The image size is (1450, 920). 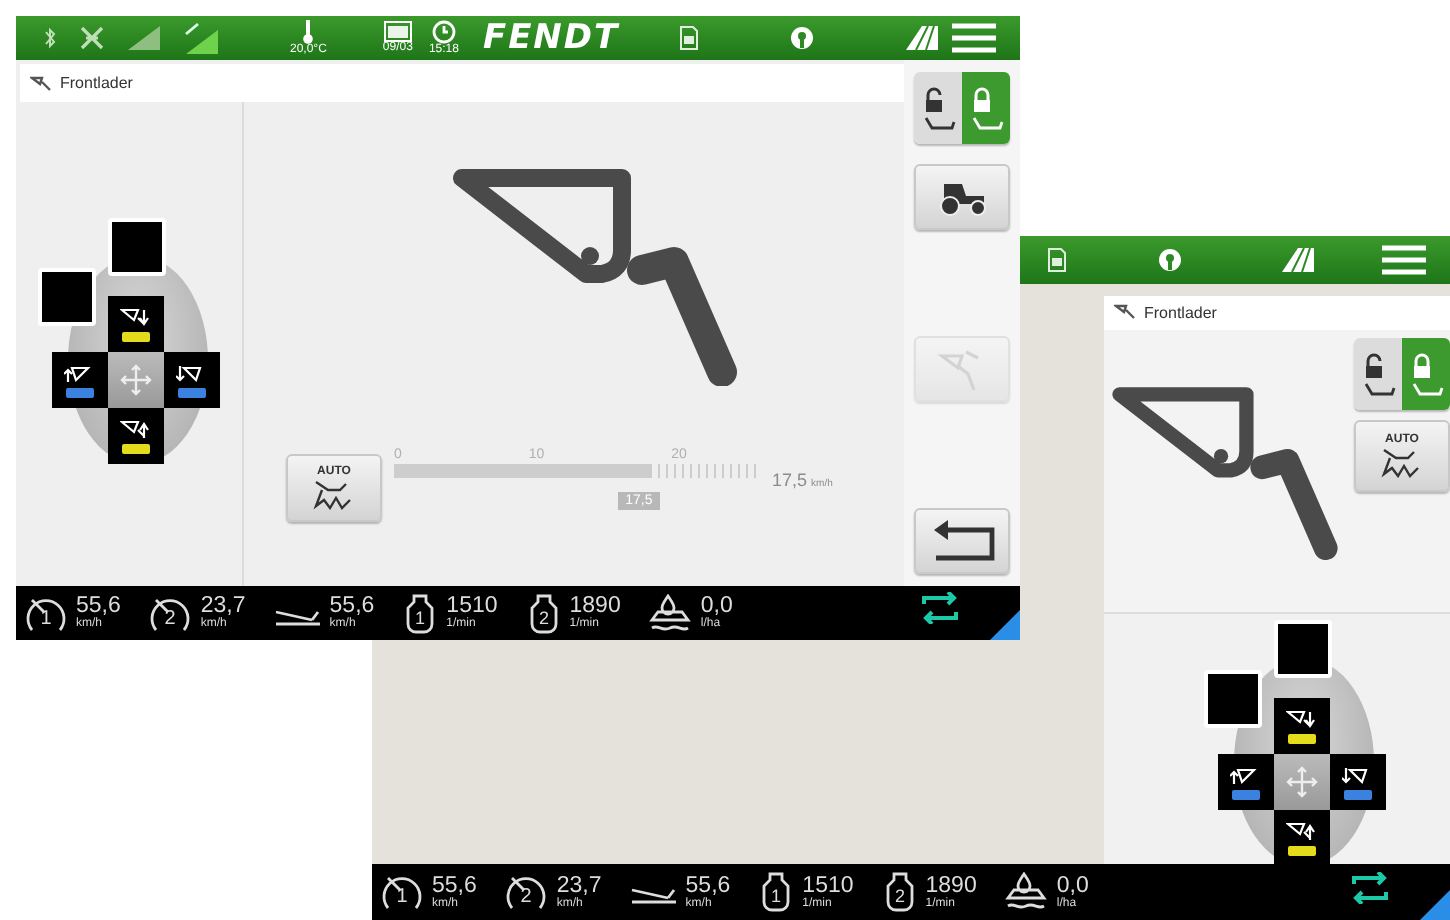 I want to click on bluetooth-icon, so click(x=50, y=38).